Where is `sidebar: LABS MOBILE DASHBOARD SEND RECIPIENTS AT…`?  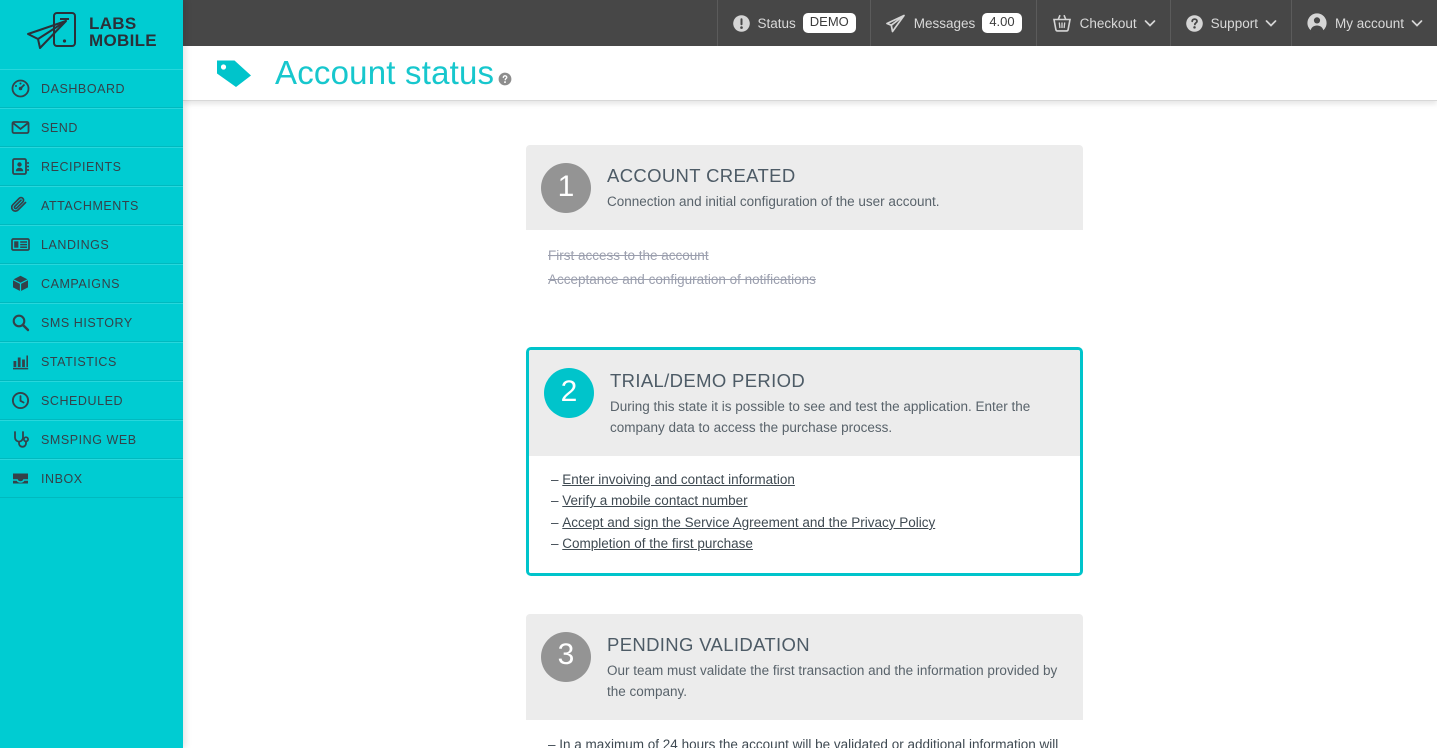 sidebar: LABS MOBILE DASHBOARD SEND RECIPIENTS AT… is located at coordinates (91, 374).